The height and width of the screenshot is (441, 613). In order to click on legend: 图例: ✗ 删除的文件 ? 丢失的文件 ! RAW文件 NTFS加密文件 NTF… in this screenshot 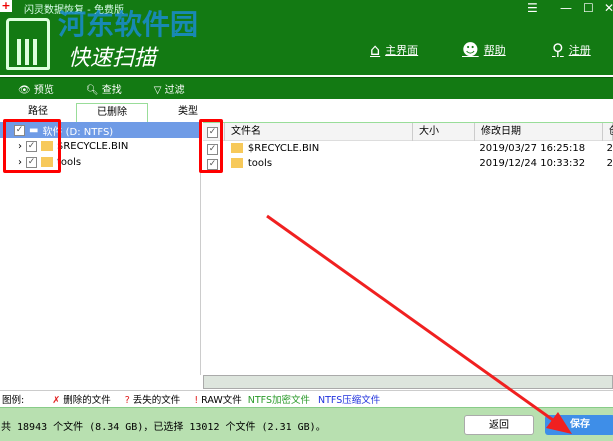, I will do `click(306, 398)`.